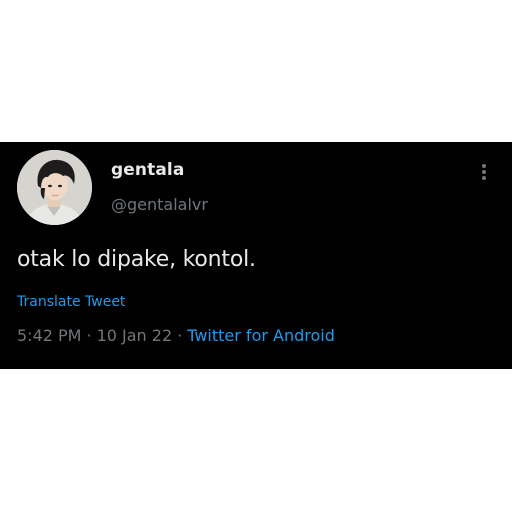 This screenshot has height=512, width=512. I want to click on translate-tweet-link: Translate Tweet, so click(71, 302).